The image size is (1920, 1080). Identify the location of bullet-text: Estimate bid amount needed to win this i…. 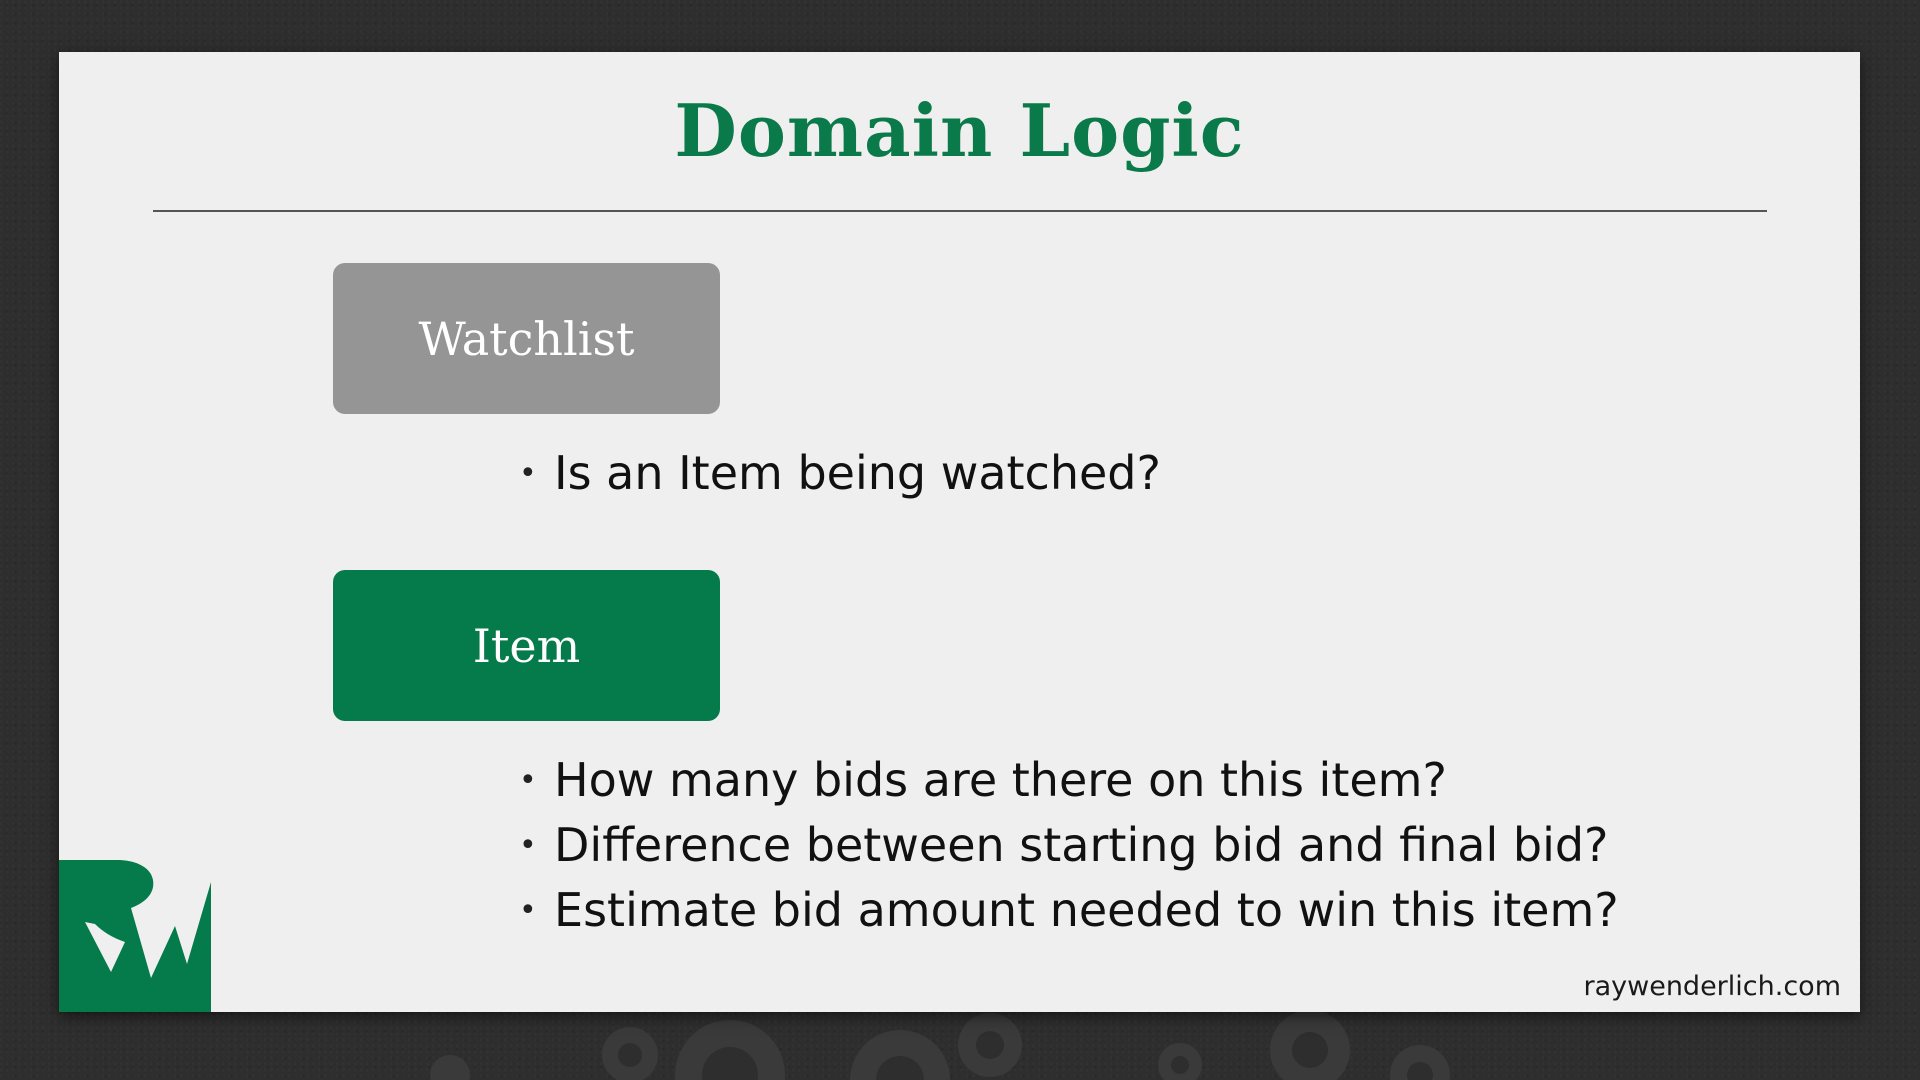
(1086, 910).